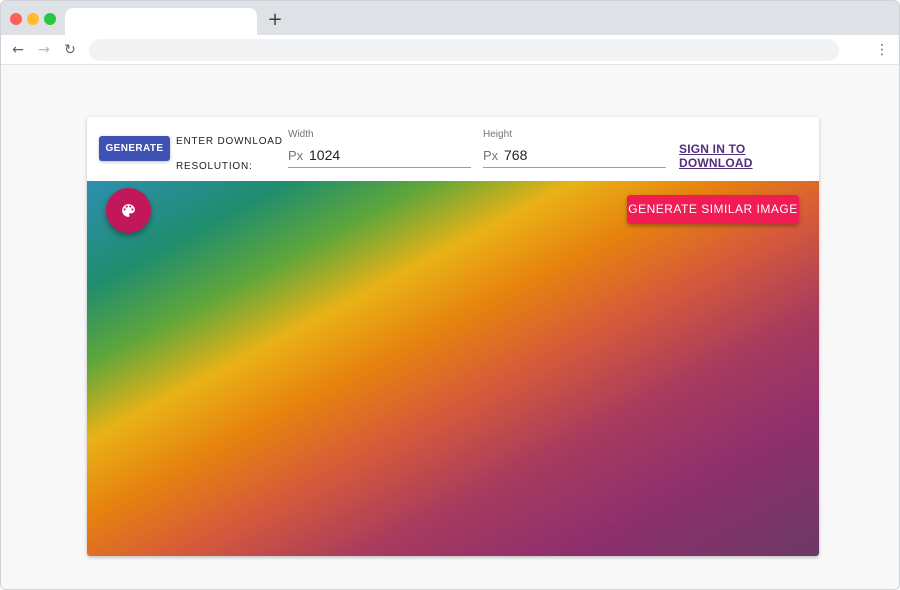 The width and height of the screenshot is (900, 590). What do you see at coordinates (44, 50) in the screenshot?
I see `forward-icon: →` at bounding box center [44, 50].